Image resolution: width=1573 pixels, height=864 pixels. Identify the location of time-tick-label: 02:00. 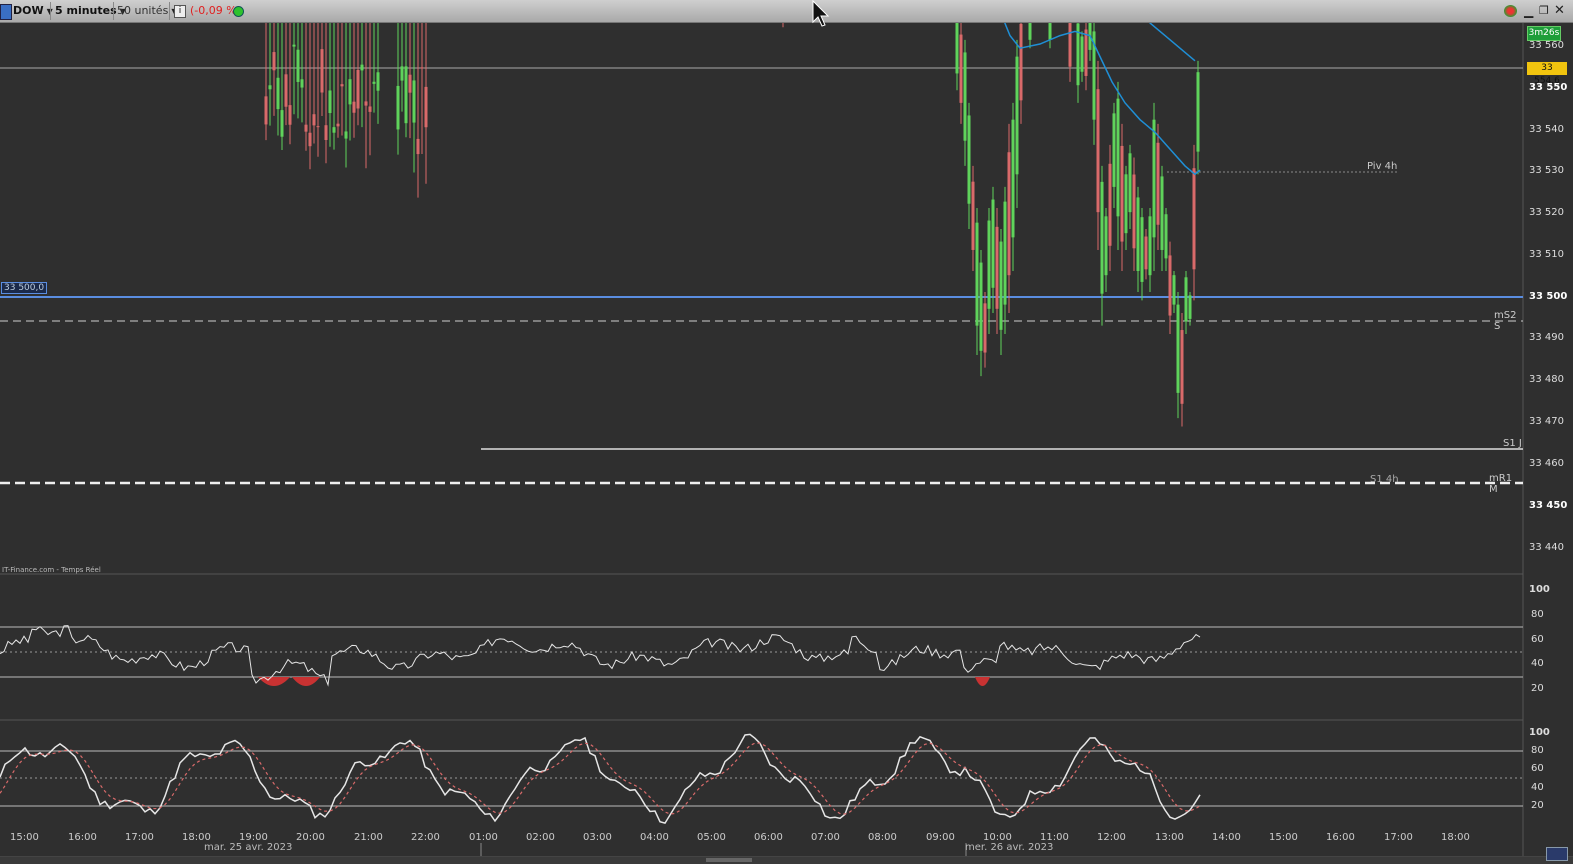
(540, 837).